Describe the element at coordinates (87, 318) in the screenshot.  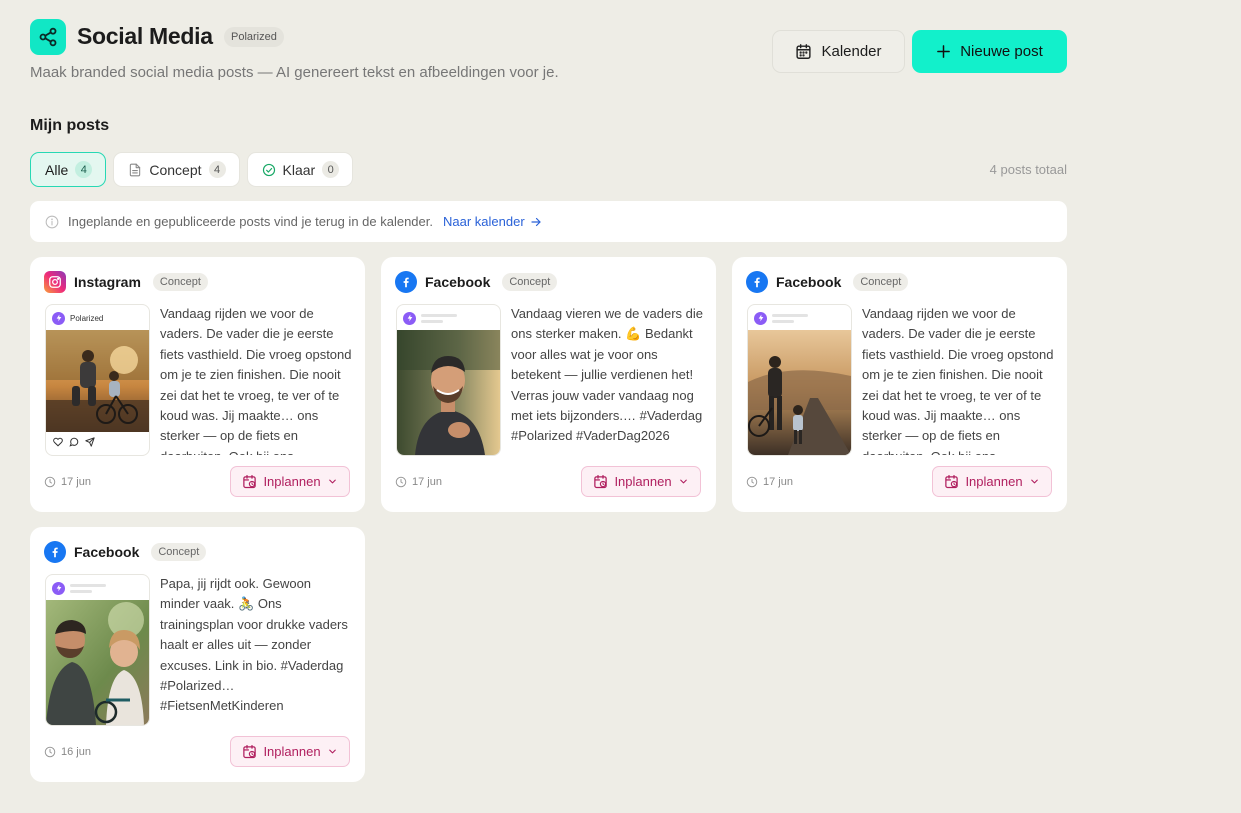
I see `preview-brand: Polarized` at that location.